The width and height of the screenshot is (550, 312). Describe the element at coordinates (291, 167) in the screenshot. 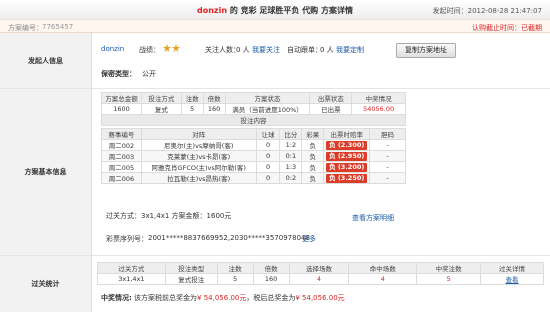

I see `match-score: 1:3` at that location.